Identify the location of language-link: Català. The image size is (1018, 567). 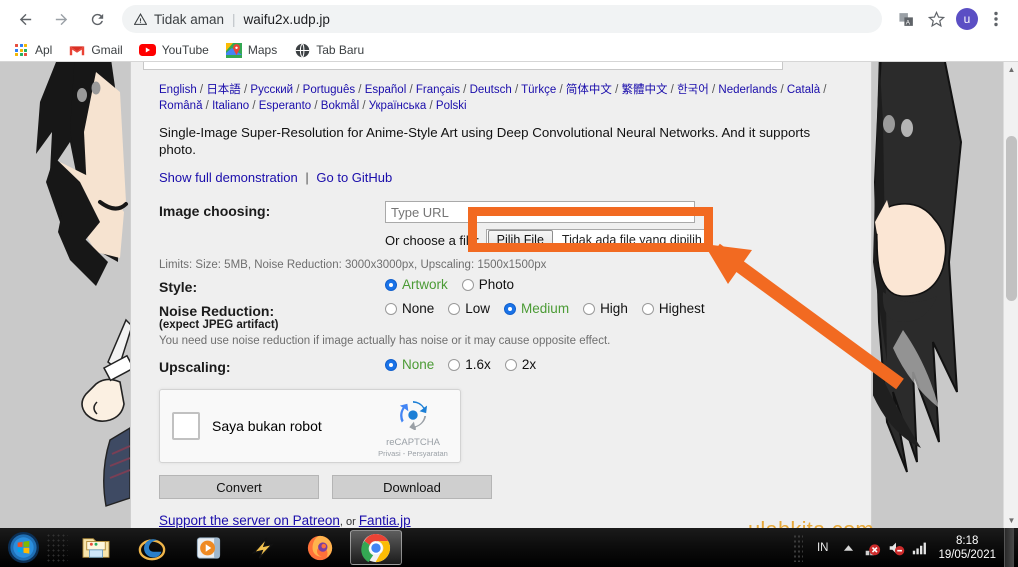
(803, 90).